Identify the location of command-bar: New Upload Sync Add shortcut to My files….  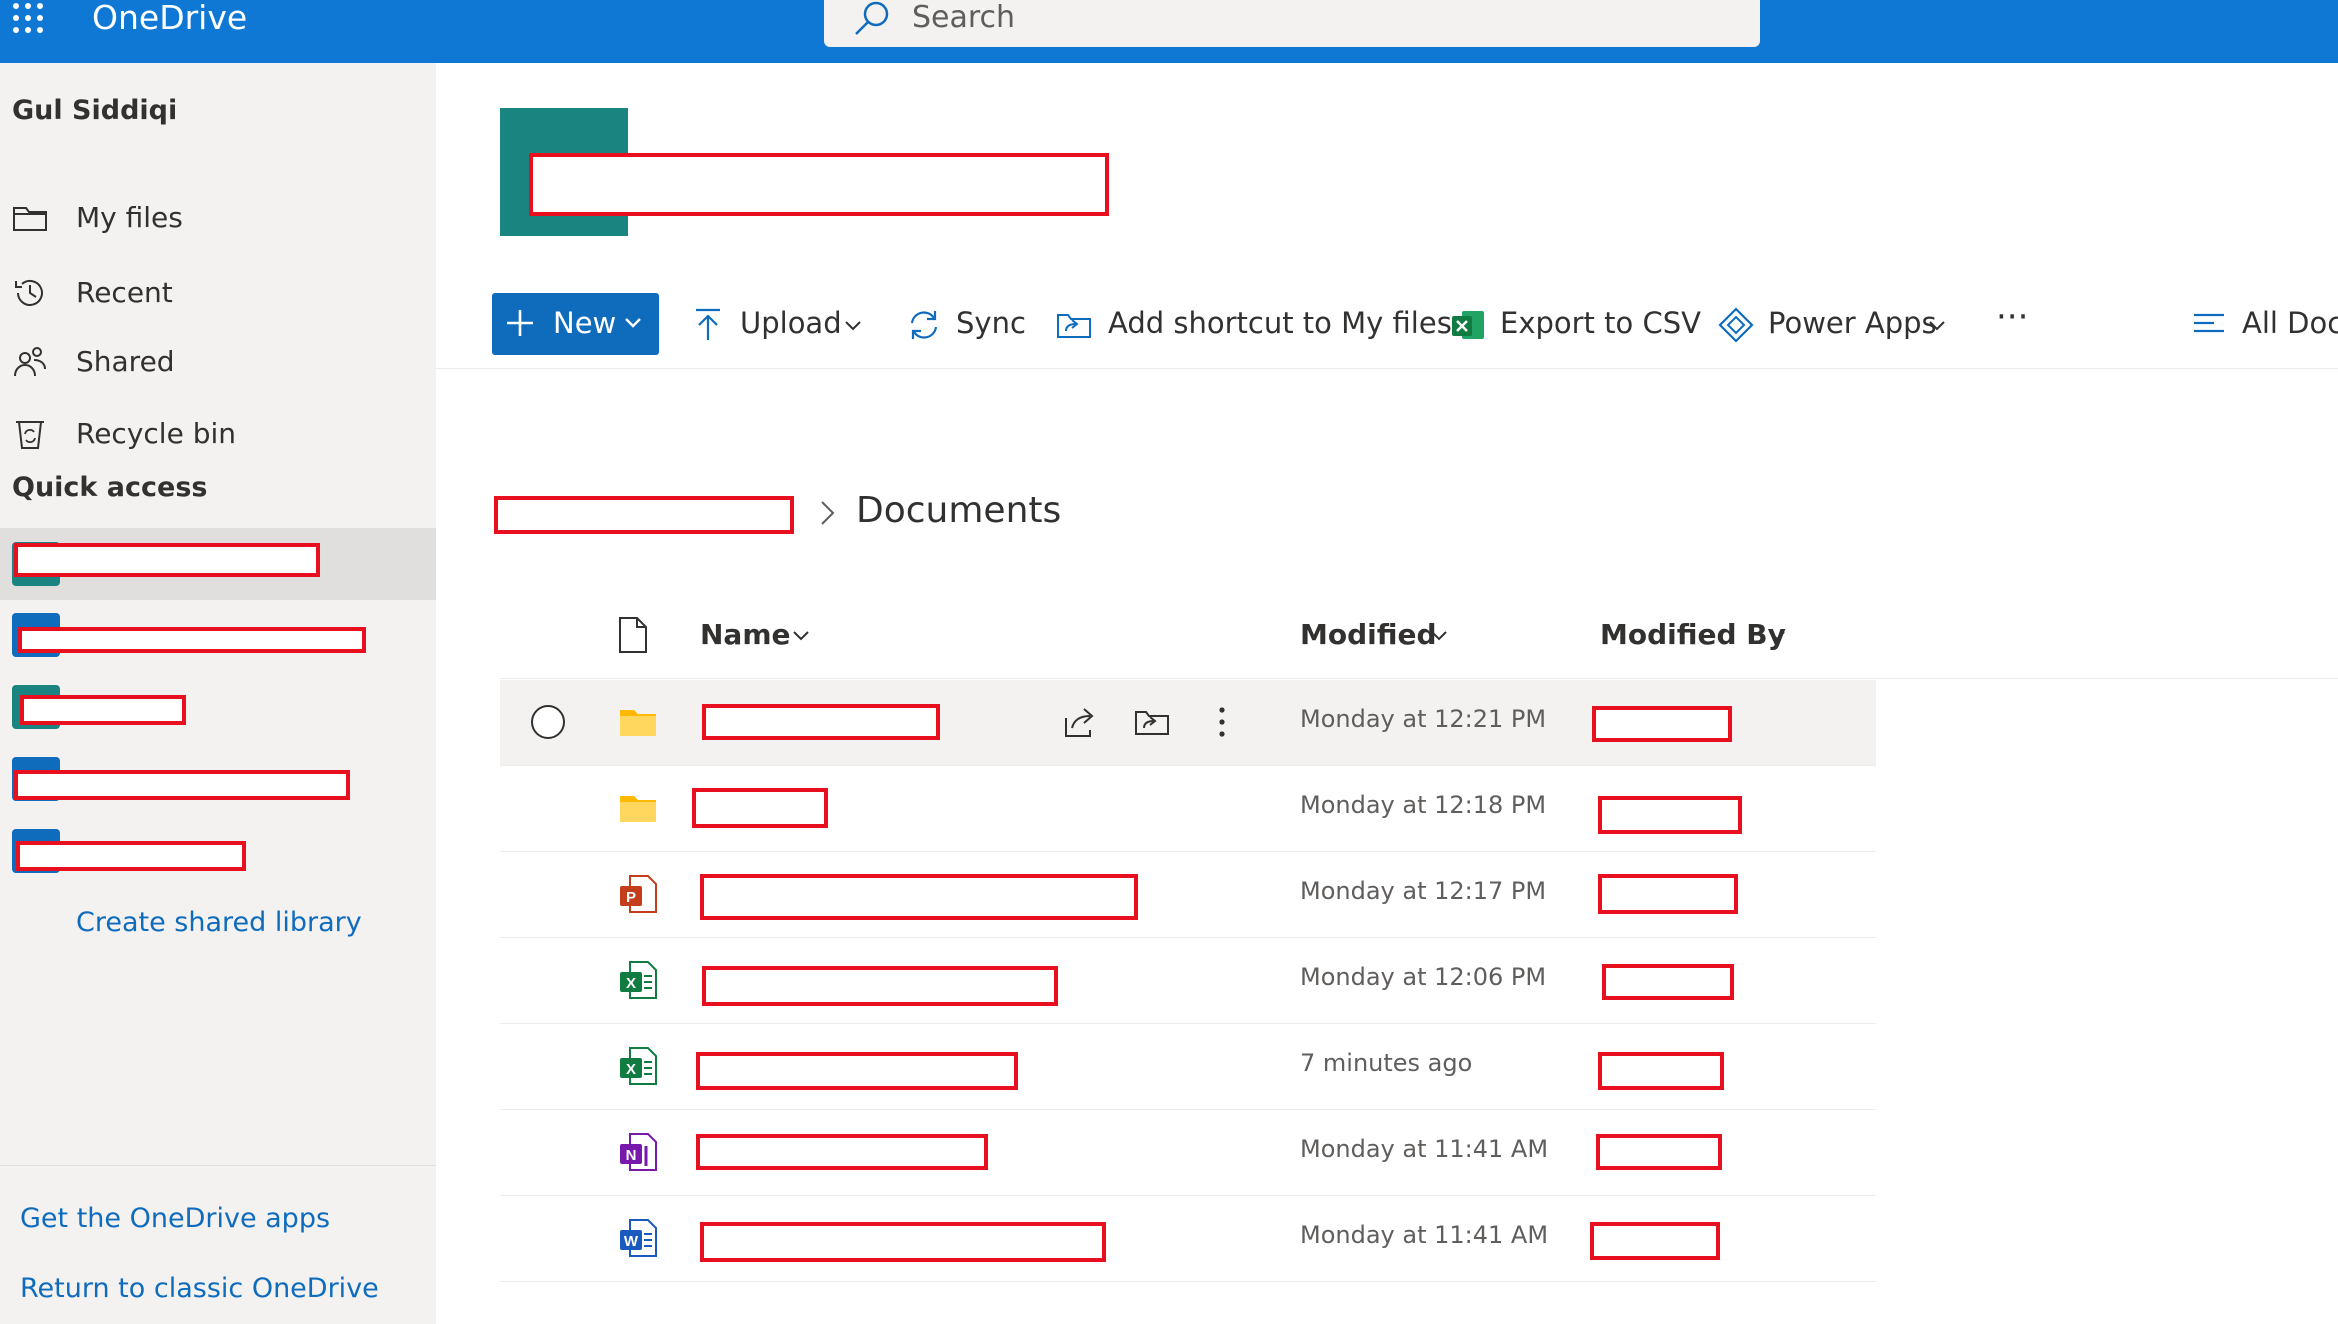
(1387, 324).